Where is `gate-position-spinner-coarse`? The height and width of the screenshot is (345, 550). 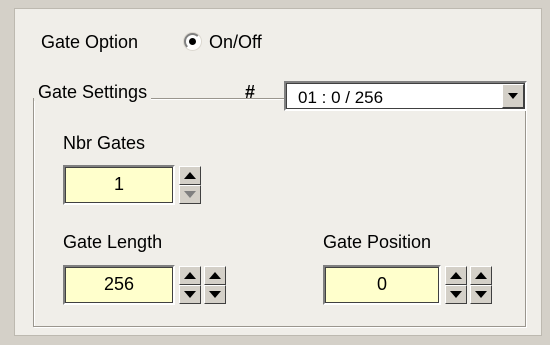
gate-position-spinner-coarse is located at coordinates (456, 285).